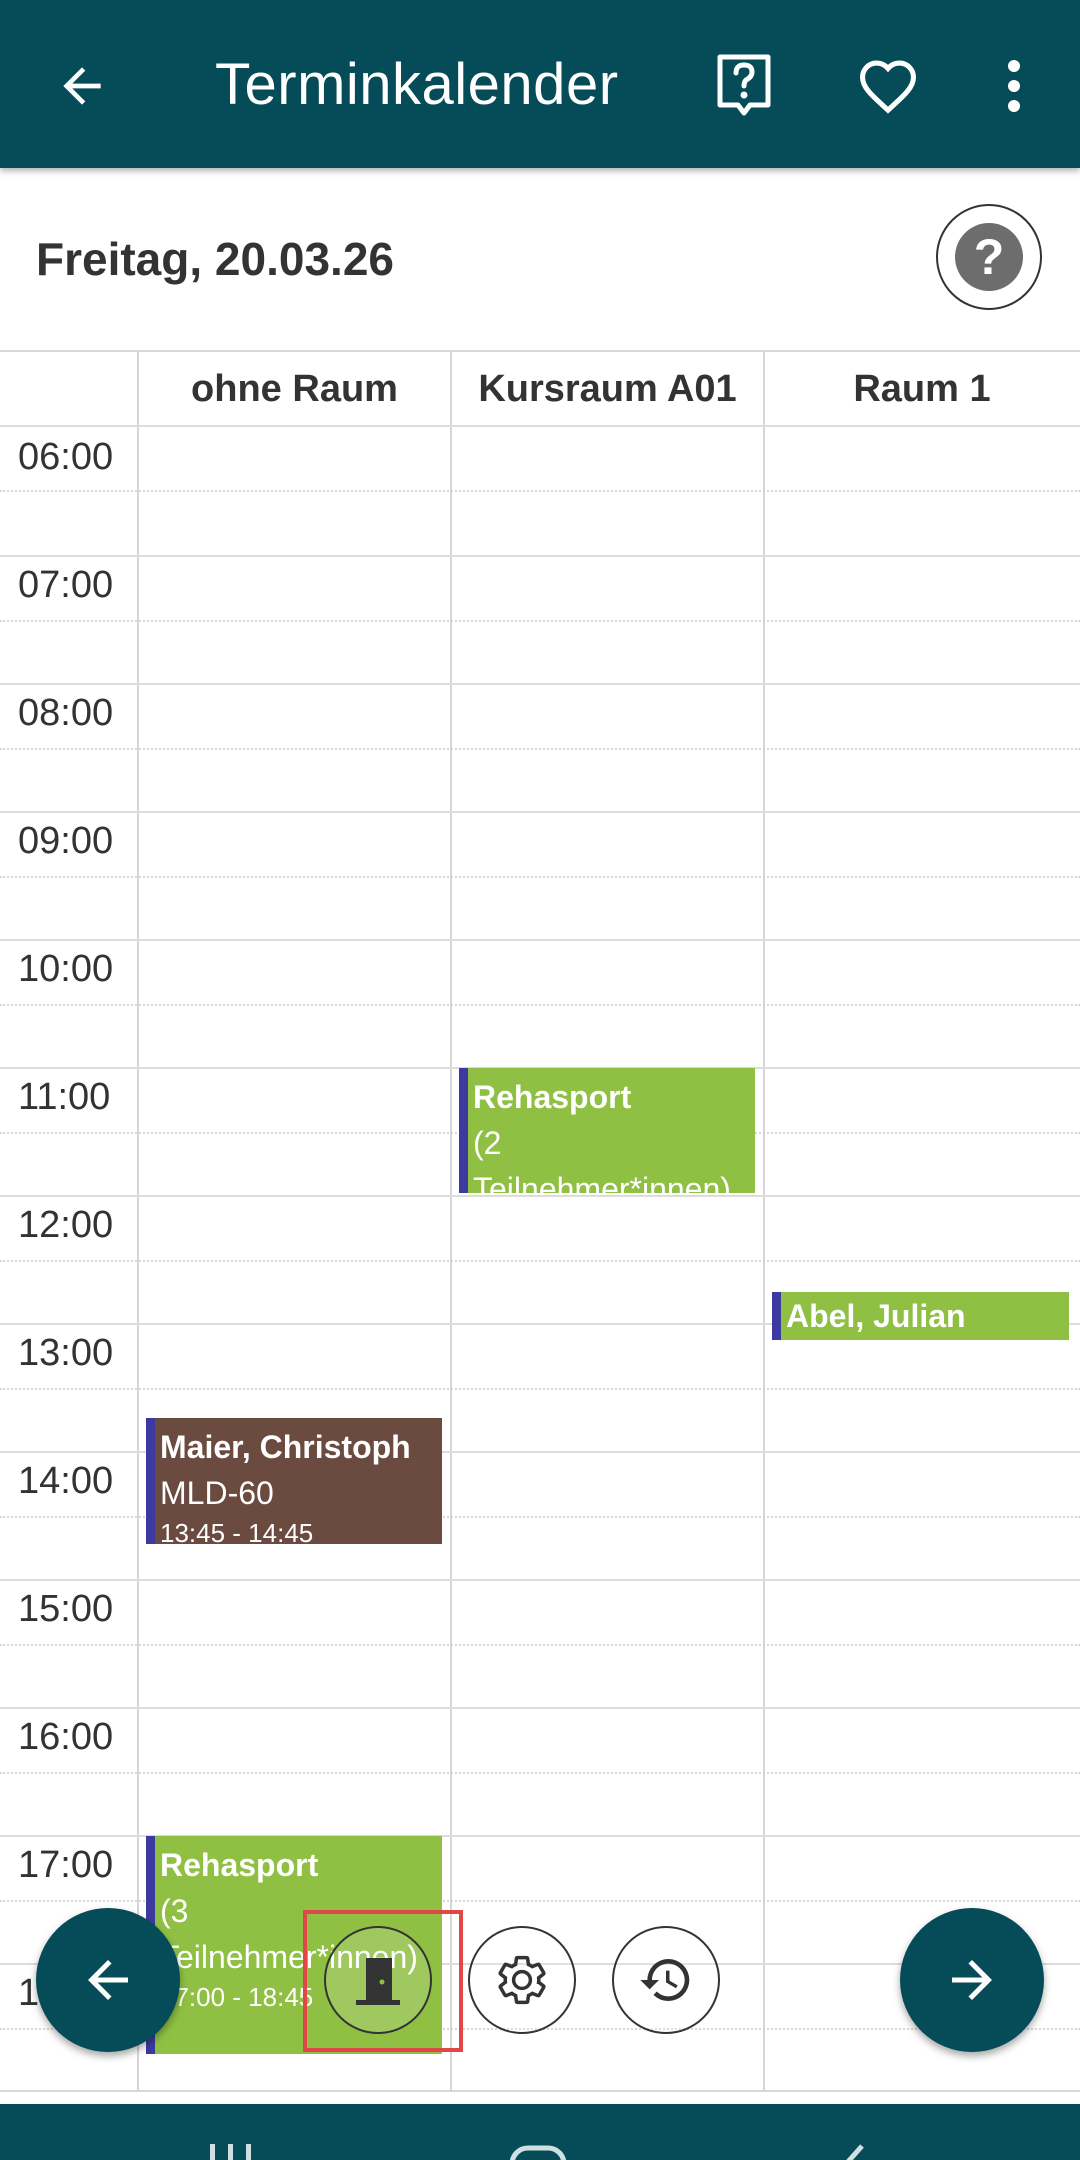 The height and width of the screenshot is (2160, 1080). What do you see at coordinates (876, 1316) in the screenshot?
I see `event-title: Abel, Julian` at bounding box center [876, 1316].